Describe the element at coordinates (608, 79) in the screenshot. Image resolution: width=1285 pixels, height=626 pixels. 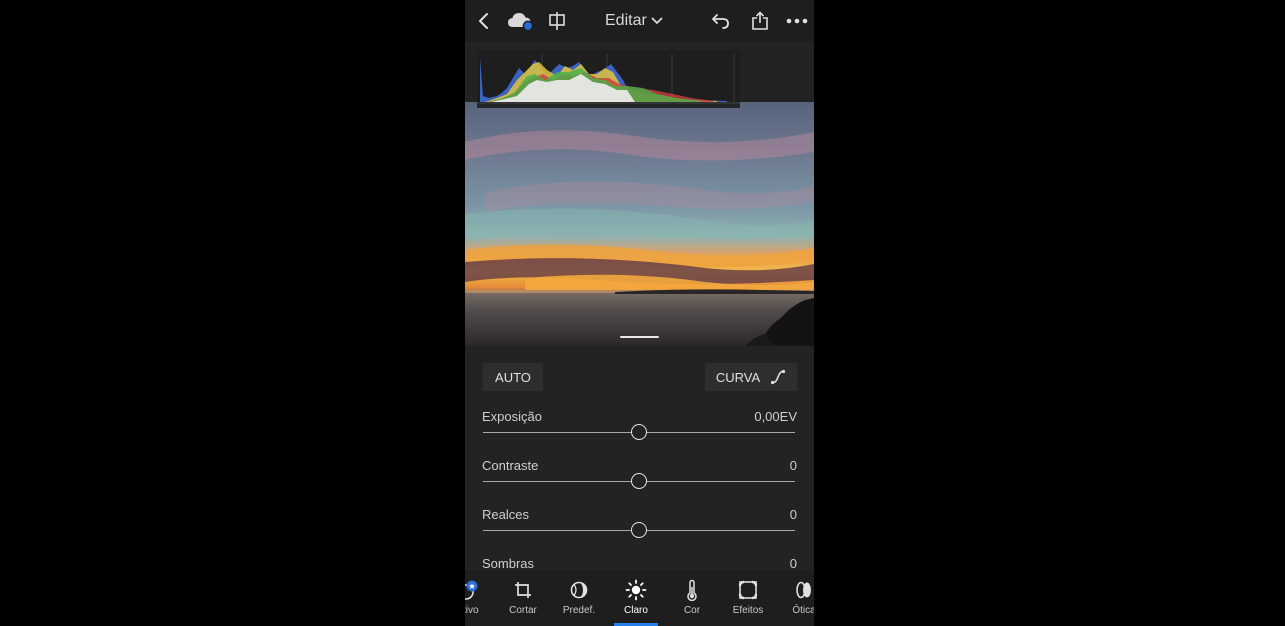
I see `histogram` at that location.